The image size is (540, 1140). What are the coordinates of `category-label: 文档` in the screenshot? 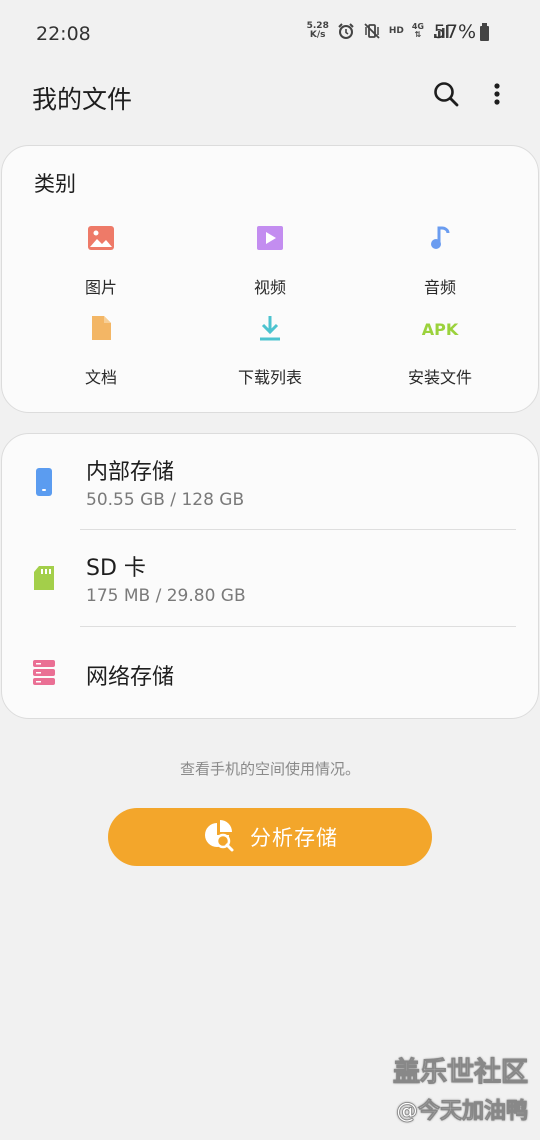 It's located at (100, 377).